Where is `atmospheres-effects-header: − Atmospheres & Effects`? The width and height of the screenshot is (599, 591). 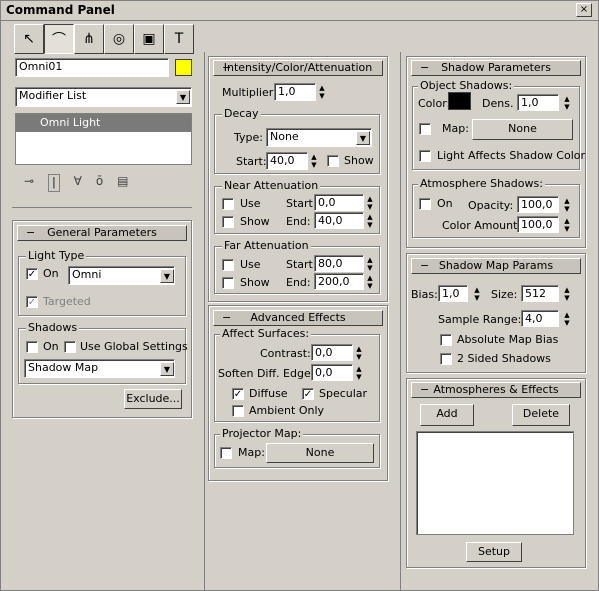
atmospheres-effects-header: − Atmospheres & Effects is located at coordinates (496, 390).